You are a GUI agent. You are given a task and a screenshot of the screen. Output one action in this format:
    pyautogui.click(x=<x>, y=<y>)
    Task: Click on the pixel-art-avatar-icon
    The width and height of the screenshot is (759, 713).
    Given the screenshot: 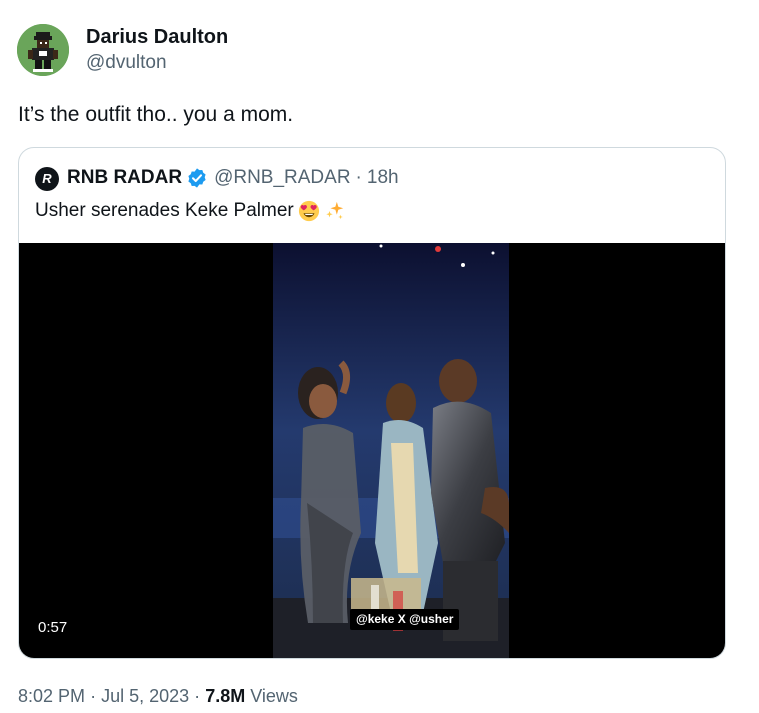 What is the action you would take?
    pyautogui.click(x=43, y=50)
    